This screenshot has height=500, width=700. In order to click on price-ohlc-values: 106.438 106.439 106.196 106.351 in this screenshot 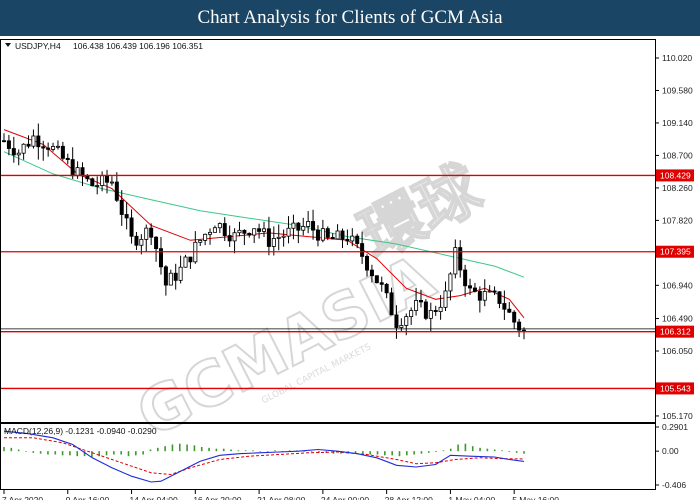, I will do `click(138, 46)`.